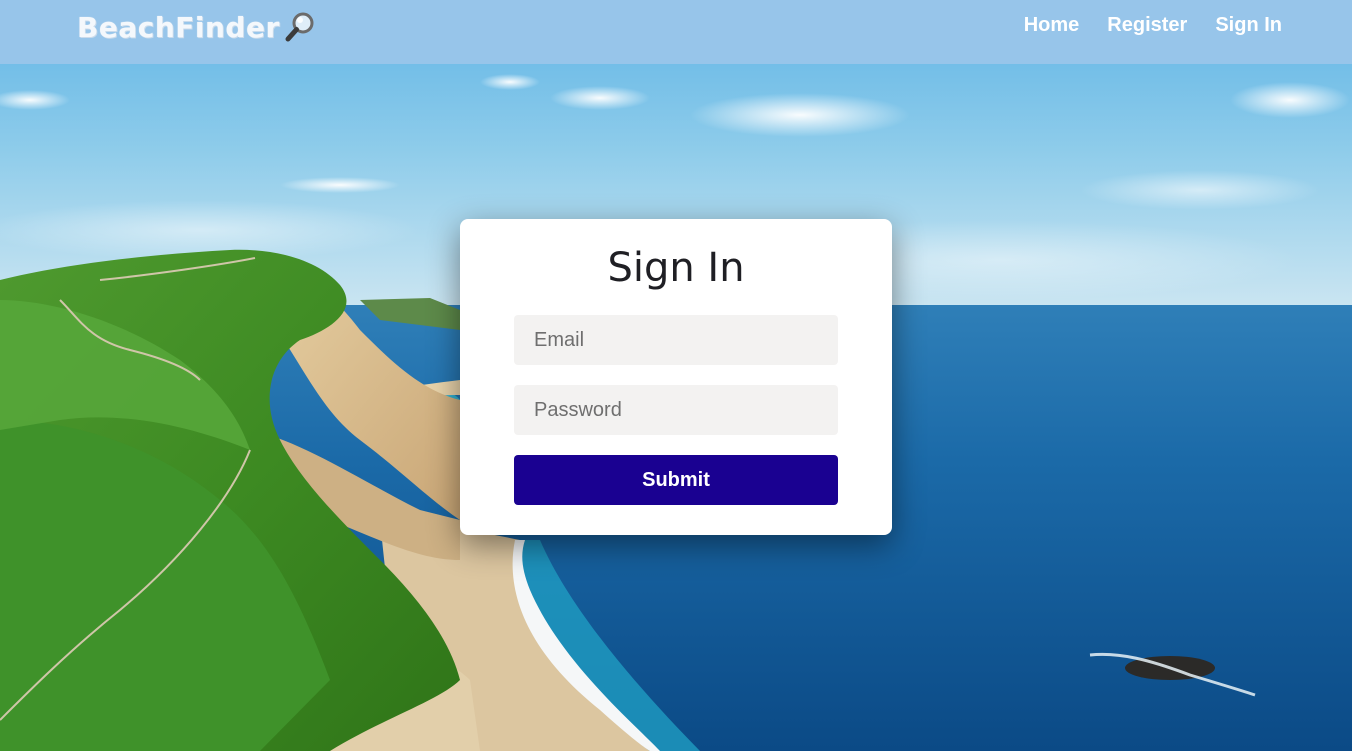  I want to click on magnifying-glass-icon, so click(300, 27).